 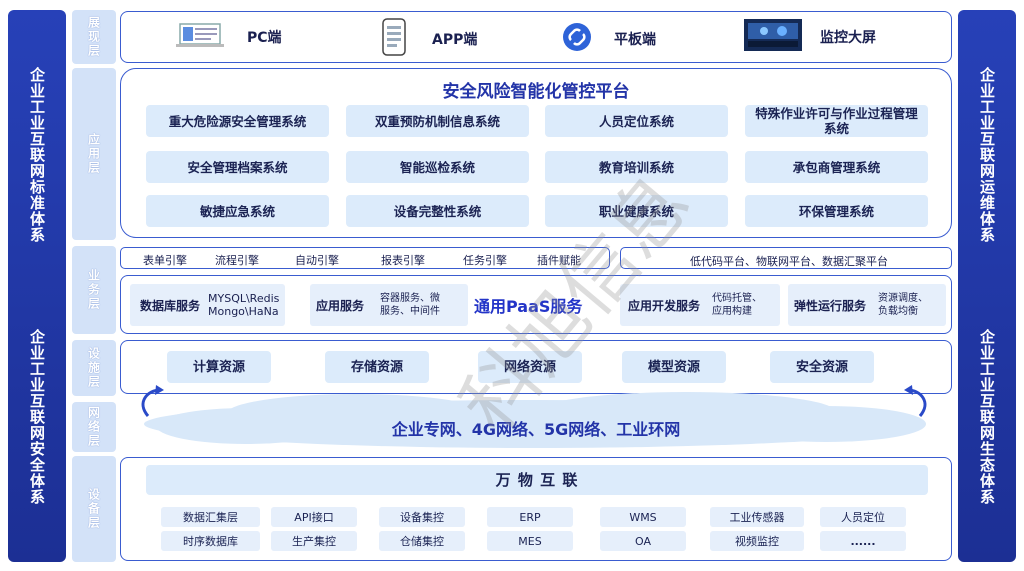 I want to click on db-desc-2: Mongo\HaNa, so click(x=243, y=311).